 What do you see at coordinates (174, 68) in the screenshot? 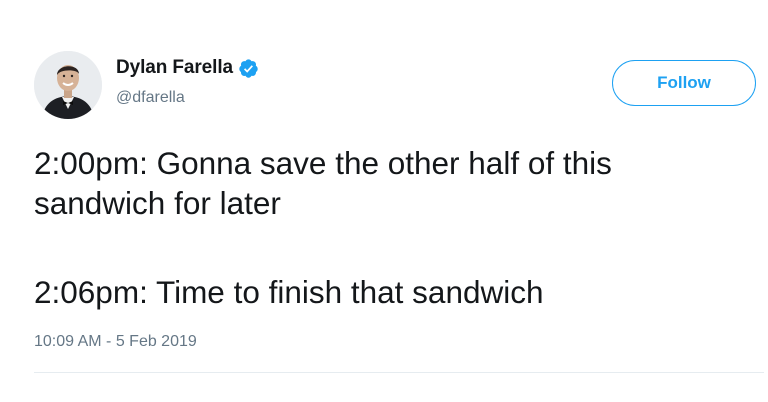
I see `author-display-name: Dylan Farella` at bounding box center [174, 68].